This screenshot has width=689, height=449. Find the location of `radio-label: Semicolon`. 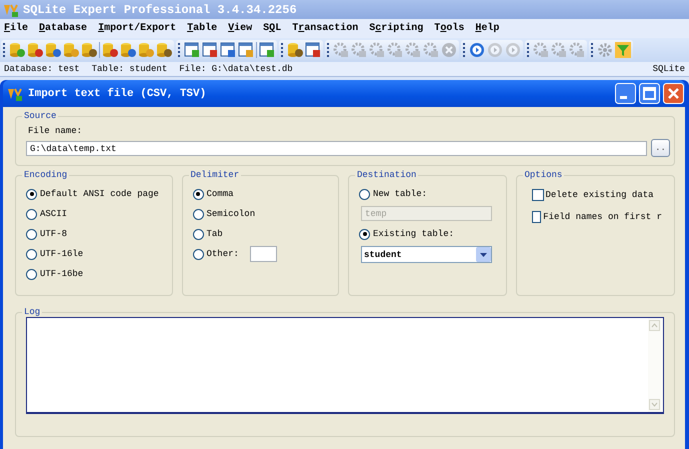

radio-label: Semicolon is located at coordinates (231, 214).